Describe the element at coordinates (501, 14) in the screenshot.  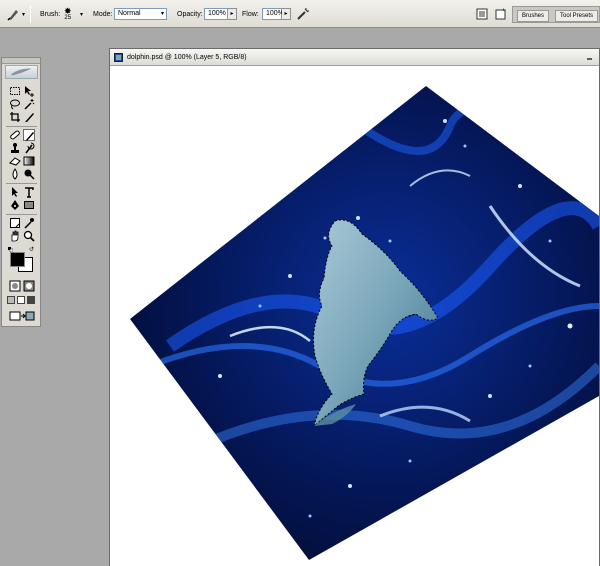
I see `toggle-palettes-icon` at that location.